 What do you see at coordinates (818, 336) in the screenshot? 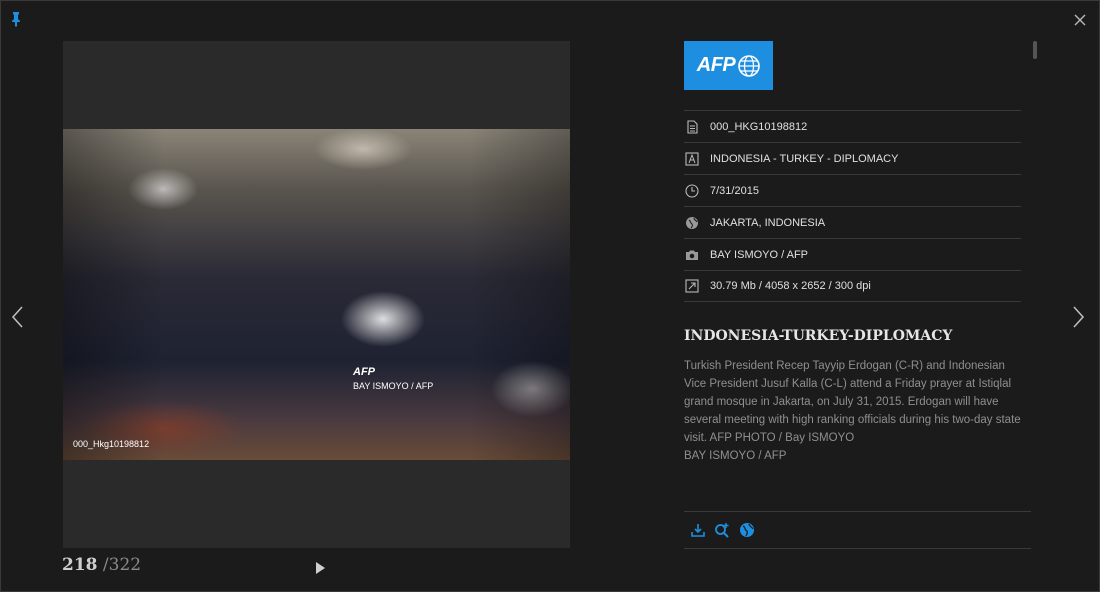
I see `story-headline: INDONESIA-TURKEY-DIPLOMACY` at bounding box center [818, 336].